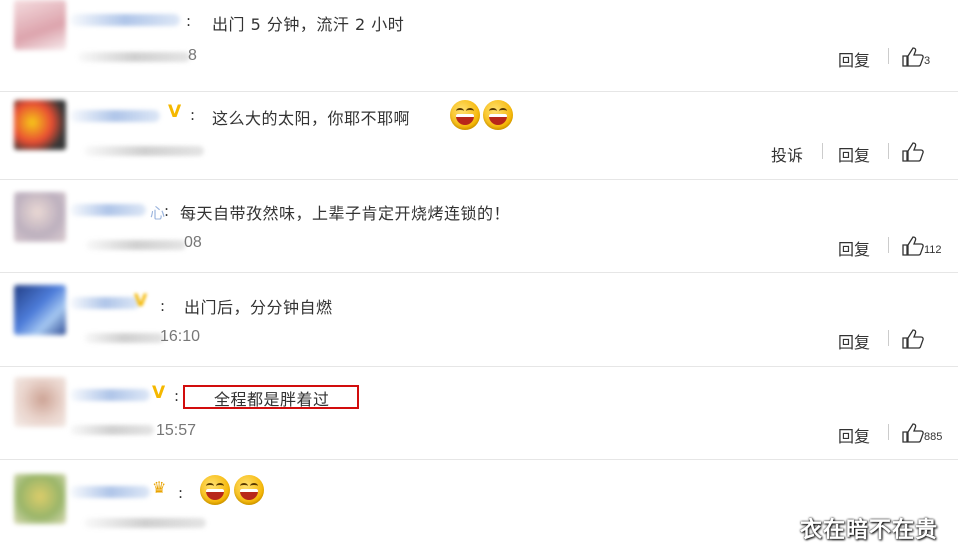  I want to click on timestamp: 16:10, so click(180, 336).